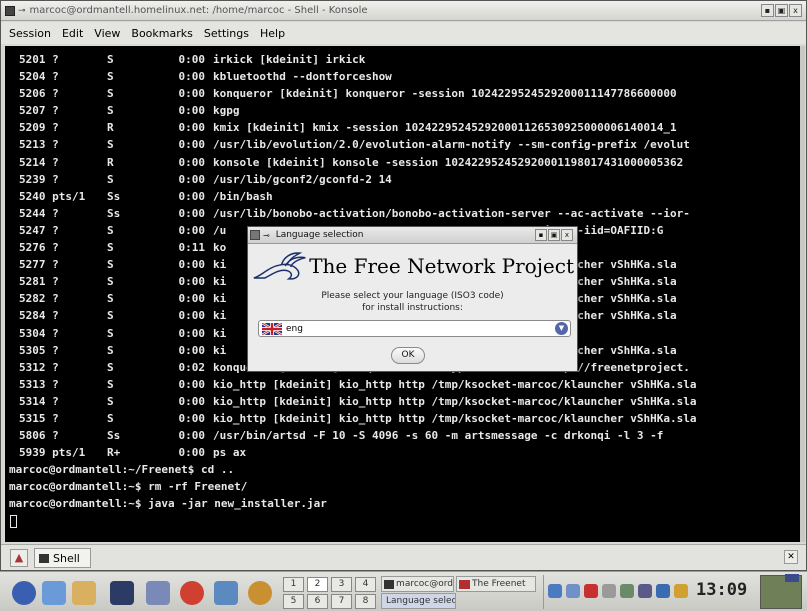 The image size is (807, 611). I want to click on bluetooth-icon, so click(591, 591).